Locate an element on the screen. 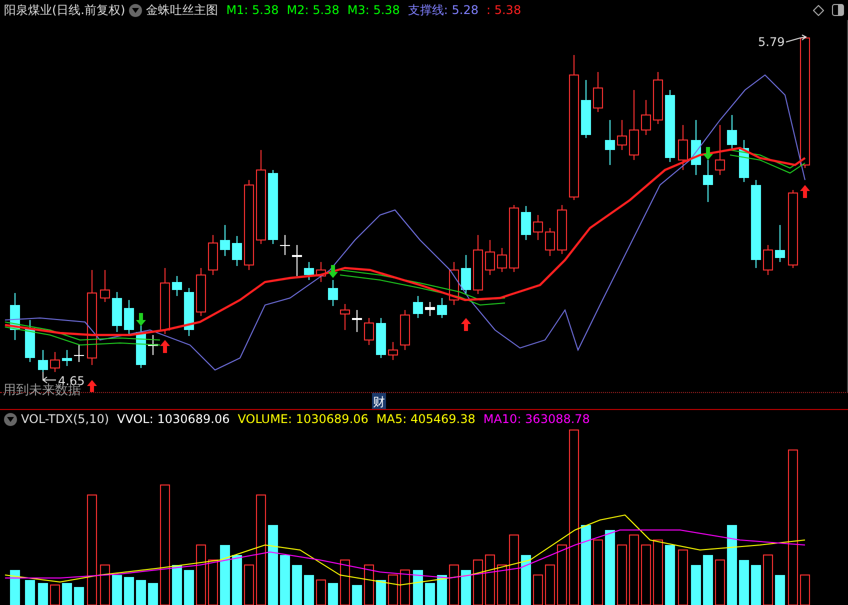  high-pointer-arrow is located at coordinates (796, 38).